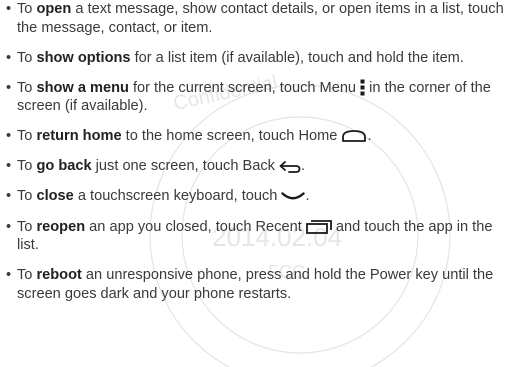 The width and height of the screenshot is (509, 367). What do you see at coordinates (79, 136) in the screenshot?
I see `keyword-return-home: return home` at bounding box center [79, 136].